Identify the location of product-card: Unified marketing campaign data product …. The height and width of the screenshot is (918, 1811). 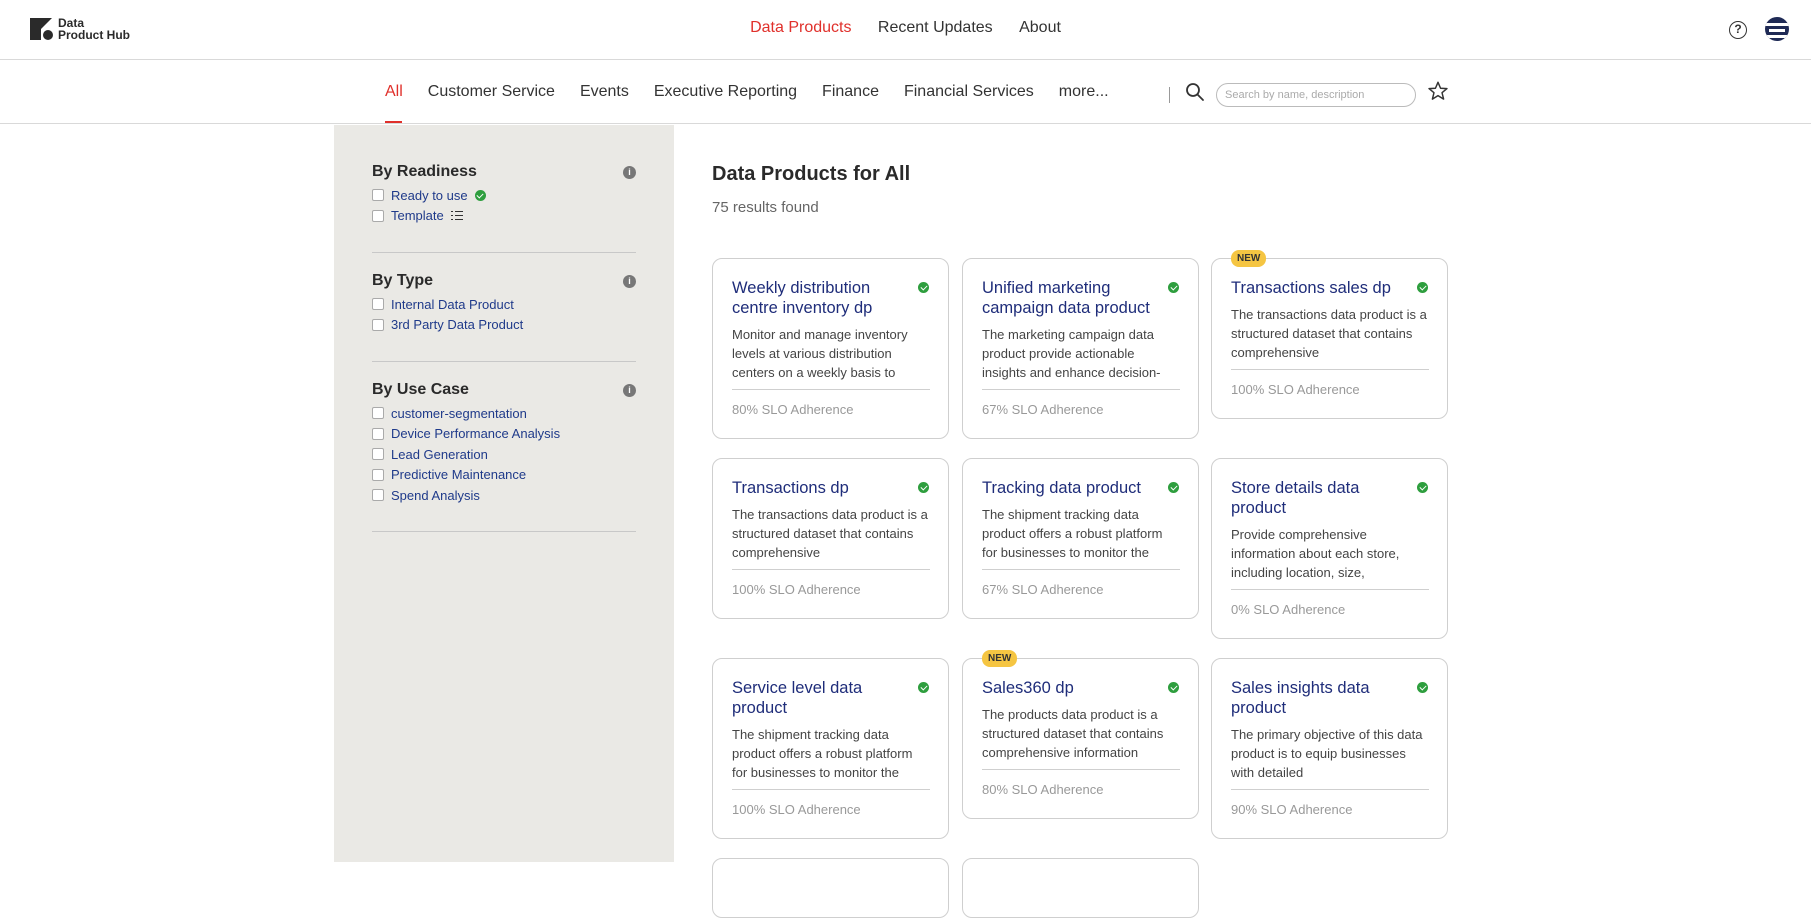
(1080, 348).